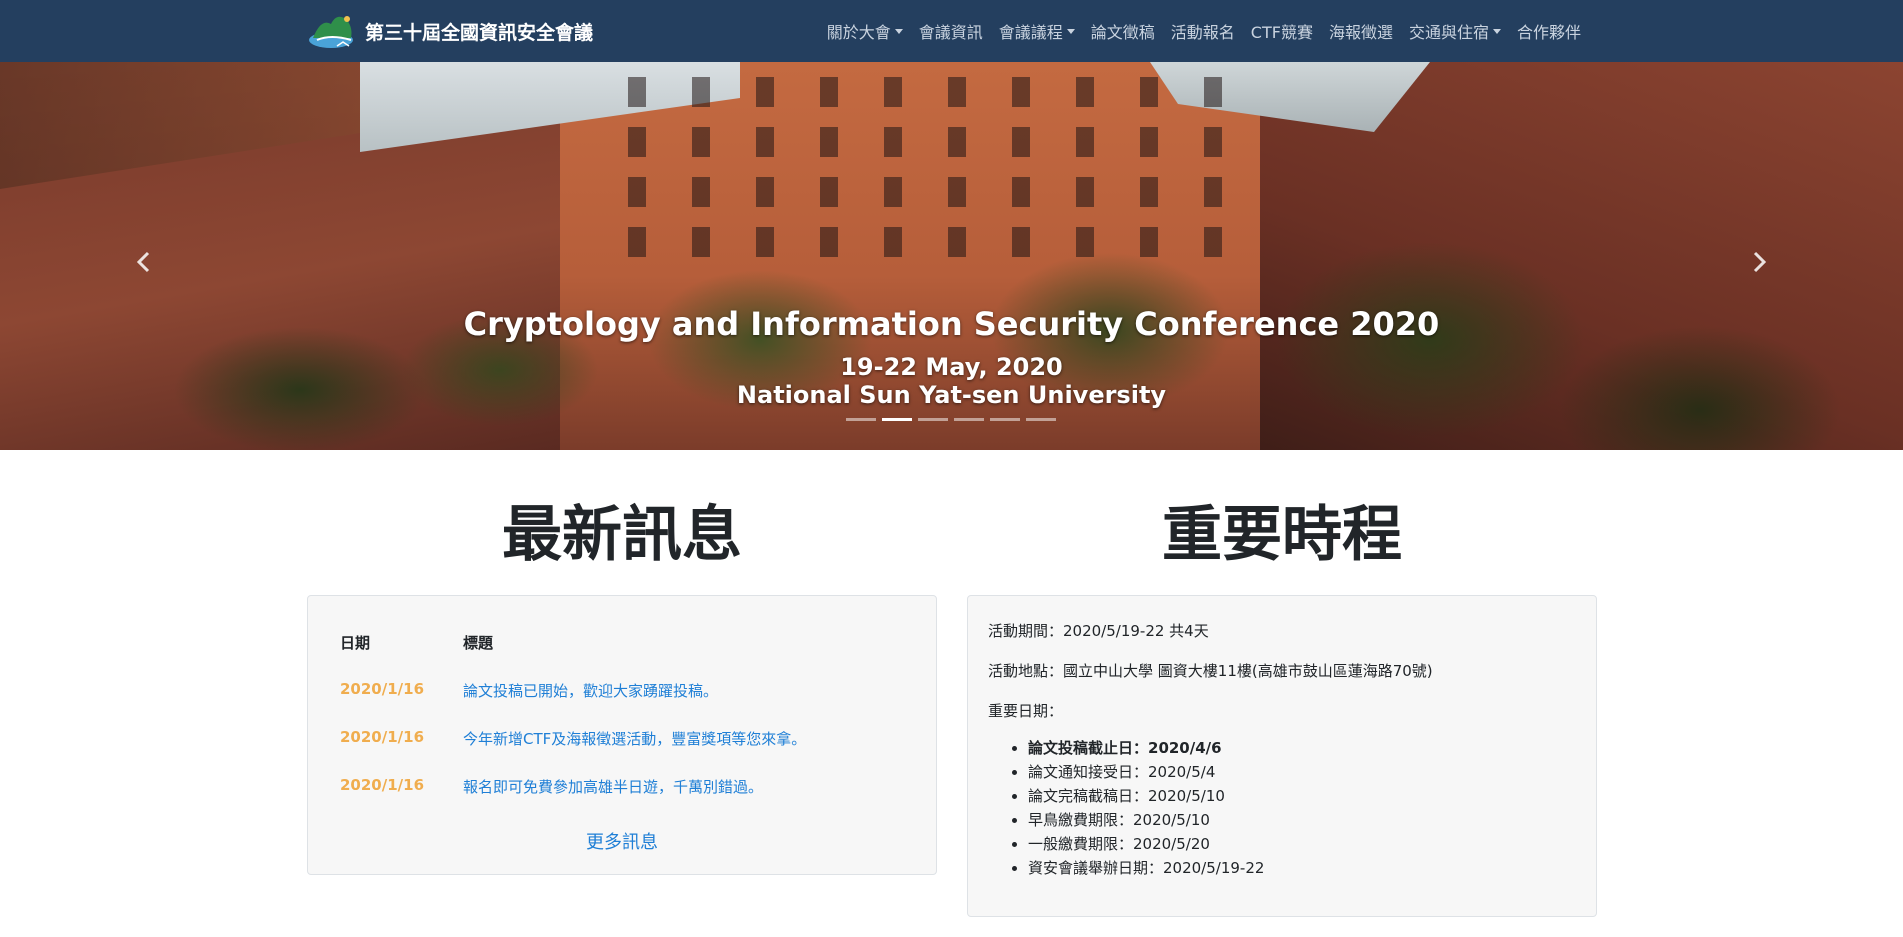 Image resolution: width=1903 pixels, height=937 pixels. Describe the element at coordinates (479, 32) in the screenshot. I see `brand-title: 第三十屆全國資訊安全會議` at that location.